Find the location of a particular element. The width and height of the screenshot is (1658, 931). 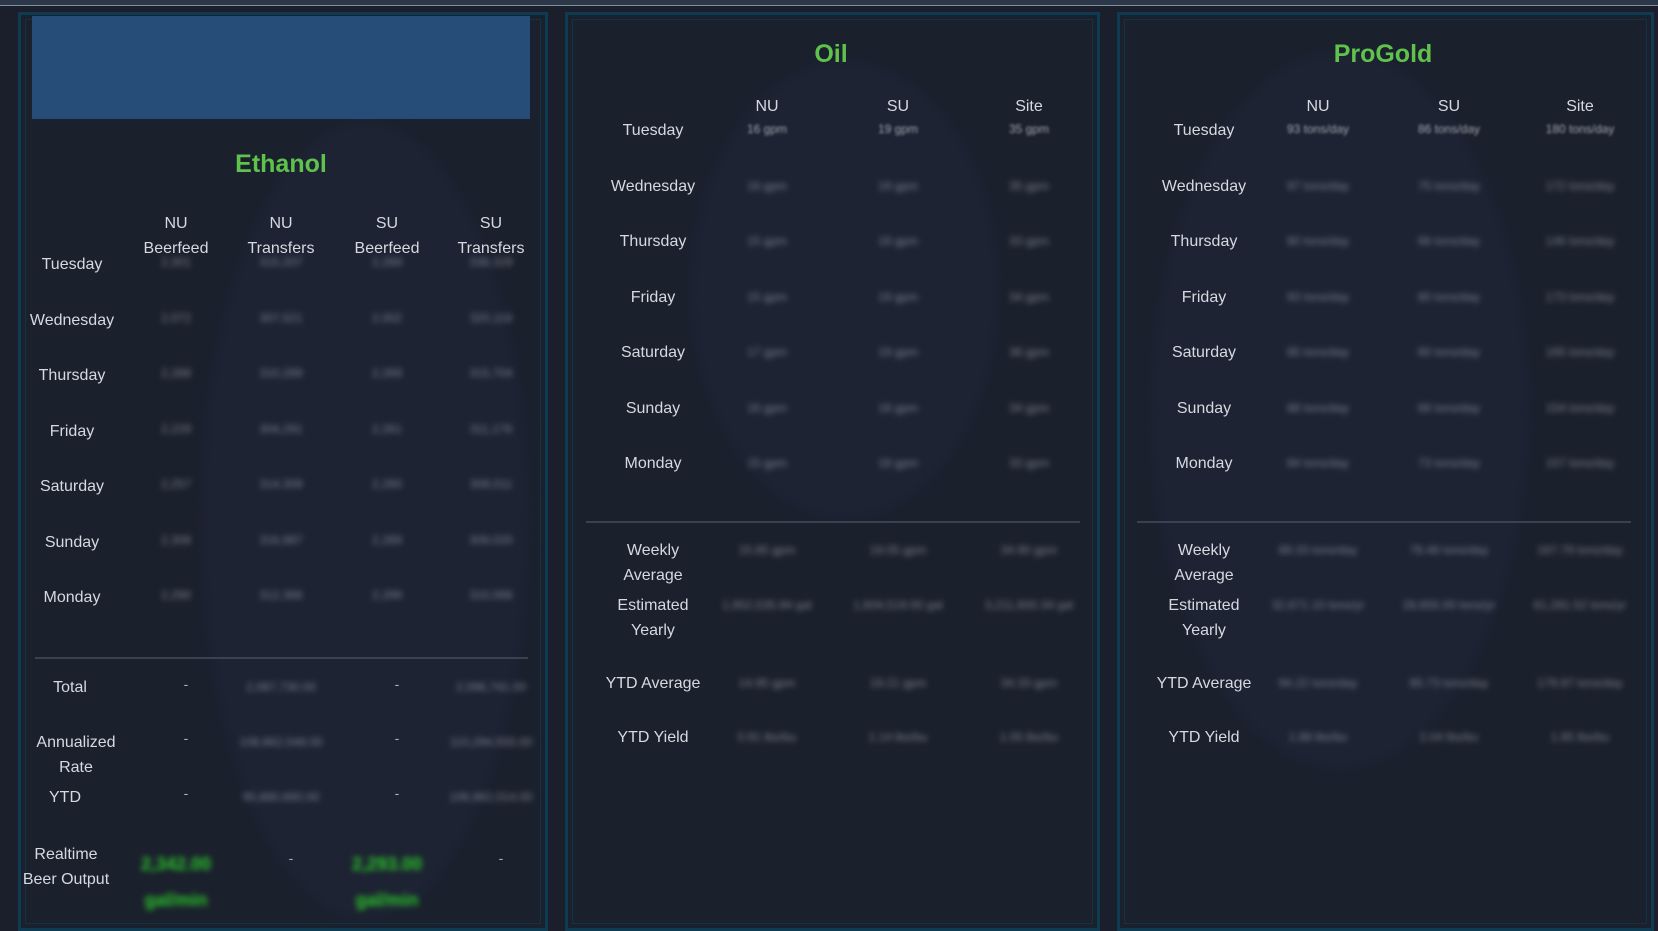

row-label-day: Saturday is located at coordinates (72, 486).